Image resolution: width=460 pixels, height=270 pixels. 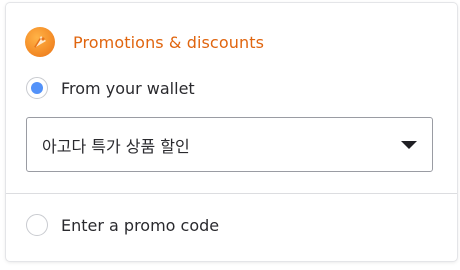 I want to click on promotions-header: Promotions & discounts, so click(x=144, y=42).